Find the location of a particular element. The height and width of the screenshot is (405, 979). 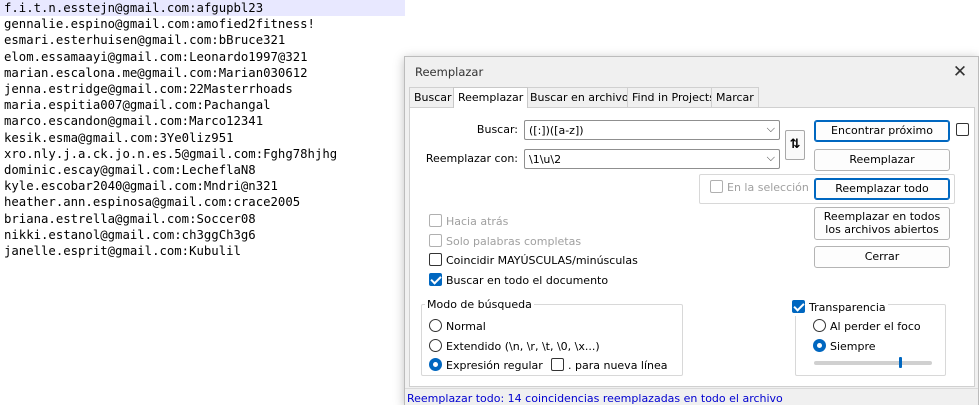

on-lose-focus-label: Al perder el foco is located at coordinates (875, 326).